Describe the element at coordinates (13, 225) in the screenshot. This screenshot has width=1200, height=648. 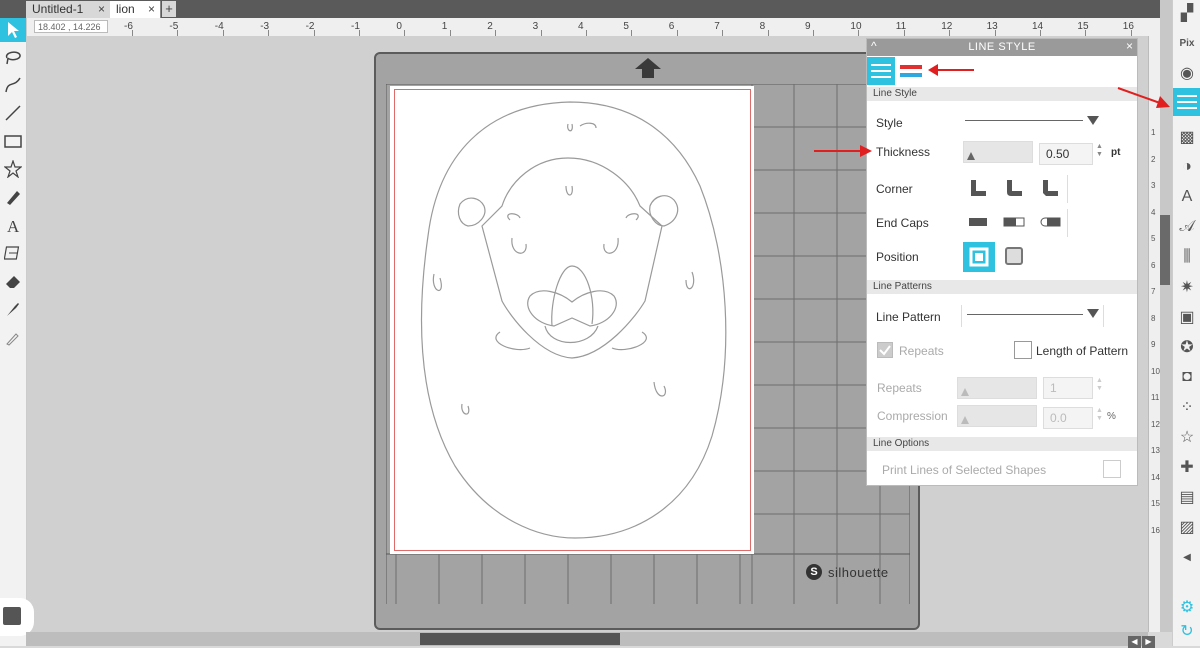
I see `text-tool: A` at that location.